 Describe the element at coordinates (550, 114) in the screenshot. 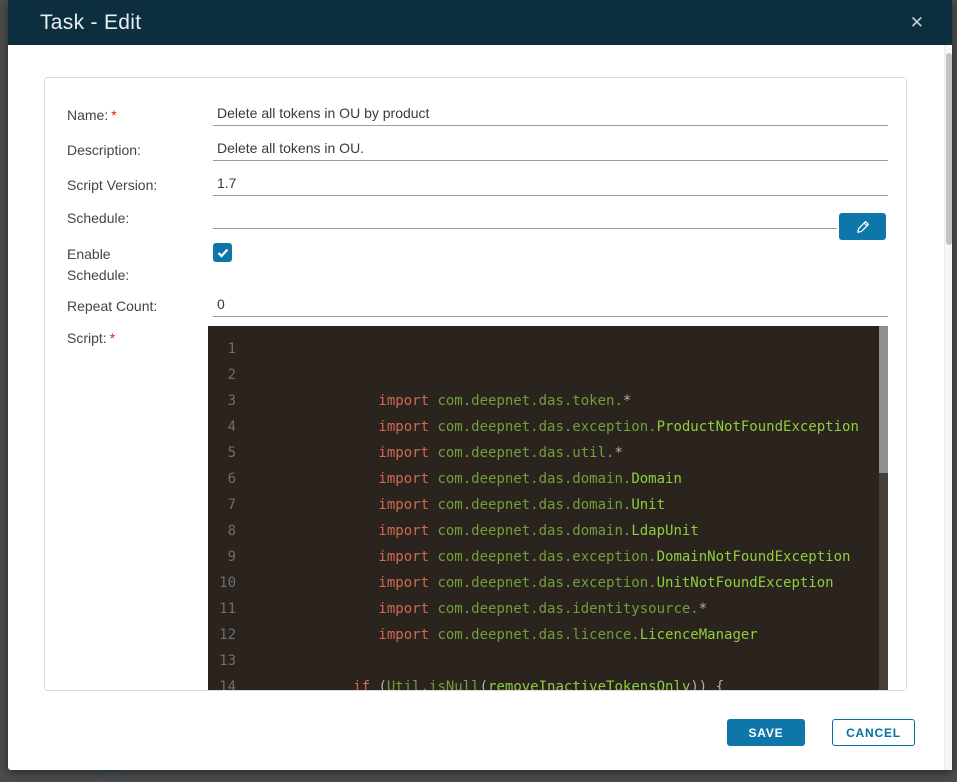

I see `name-input` at that location.